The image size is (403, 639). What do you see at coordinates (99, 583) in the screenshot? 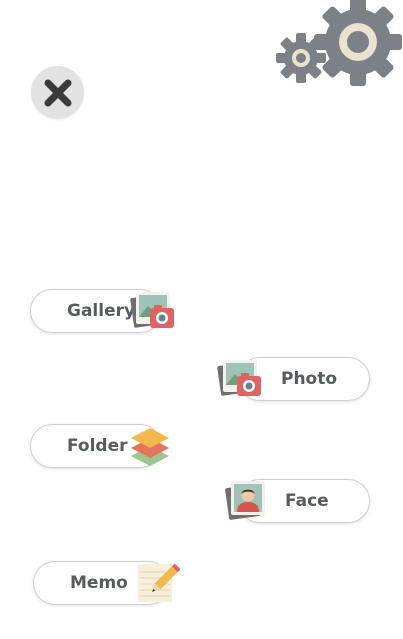
I see `memo-label: Memo` at bounding box center [99, 583].